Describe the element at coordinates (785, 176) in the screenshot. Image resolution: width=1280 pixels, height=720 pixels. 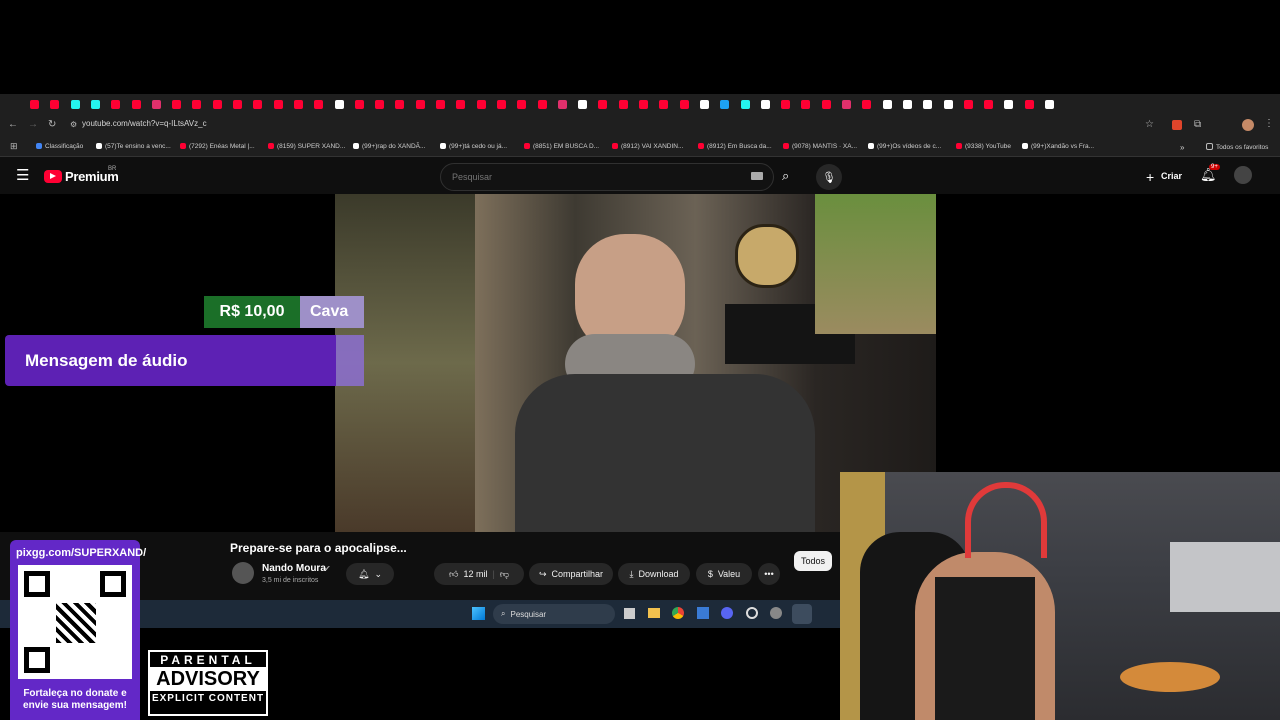
I see `search-icon: ⌕` at that location.